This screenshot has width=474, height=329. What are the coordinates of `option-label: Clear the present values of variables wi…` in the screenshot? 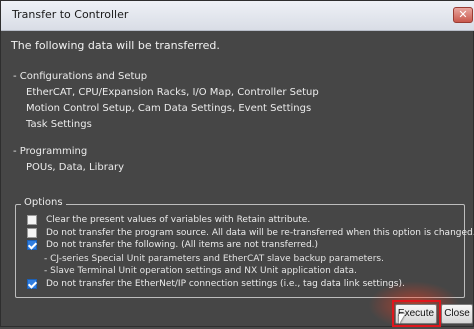 It's located at (178, 220).